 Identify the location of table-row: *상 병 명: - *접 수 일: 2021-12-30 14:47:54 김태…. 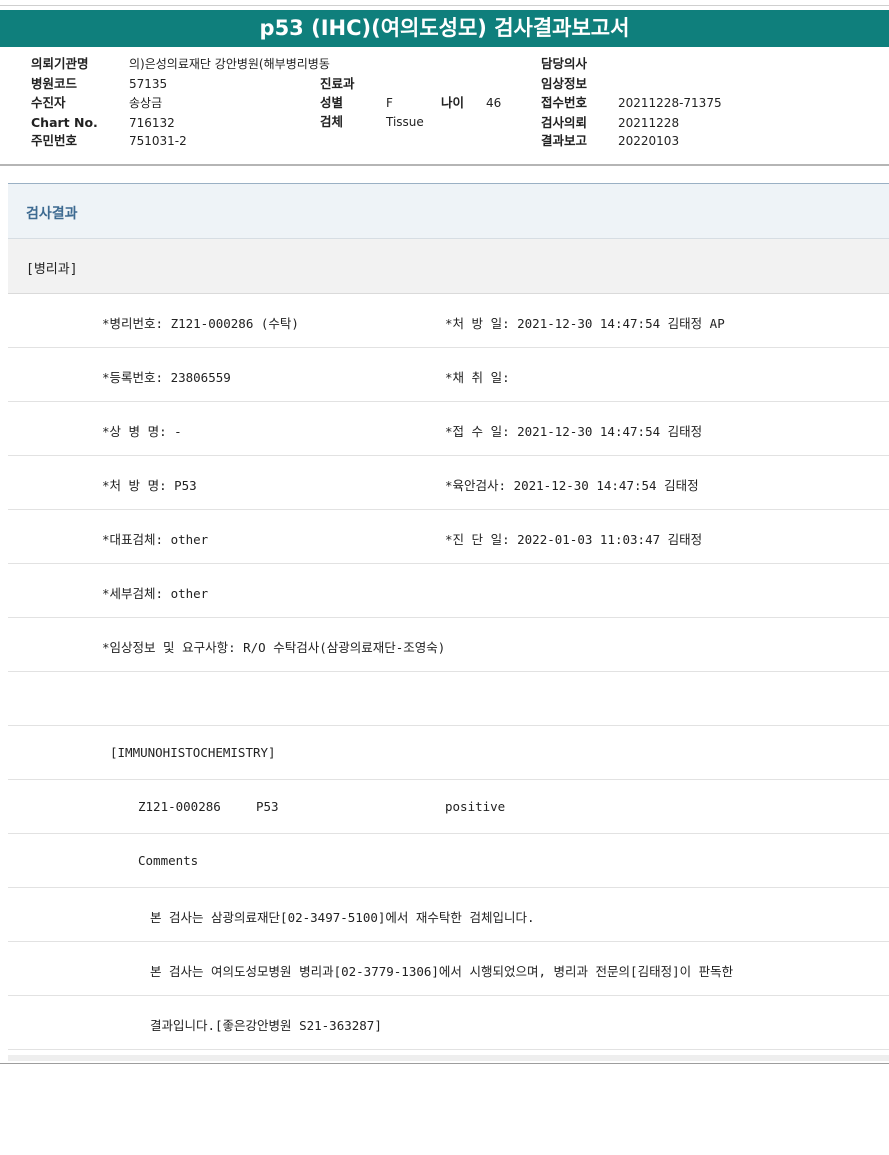
(448, 429).